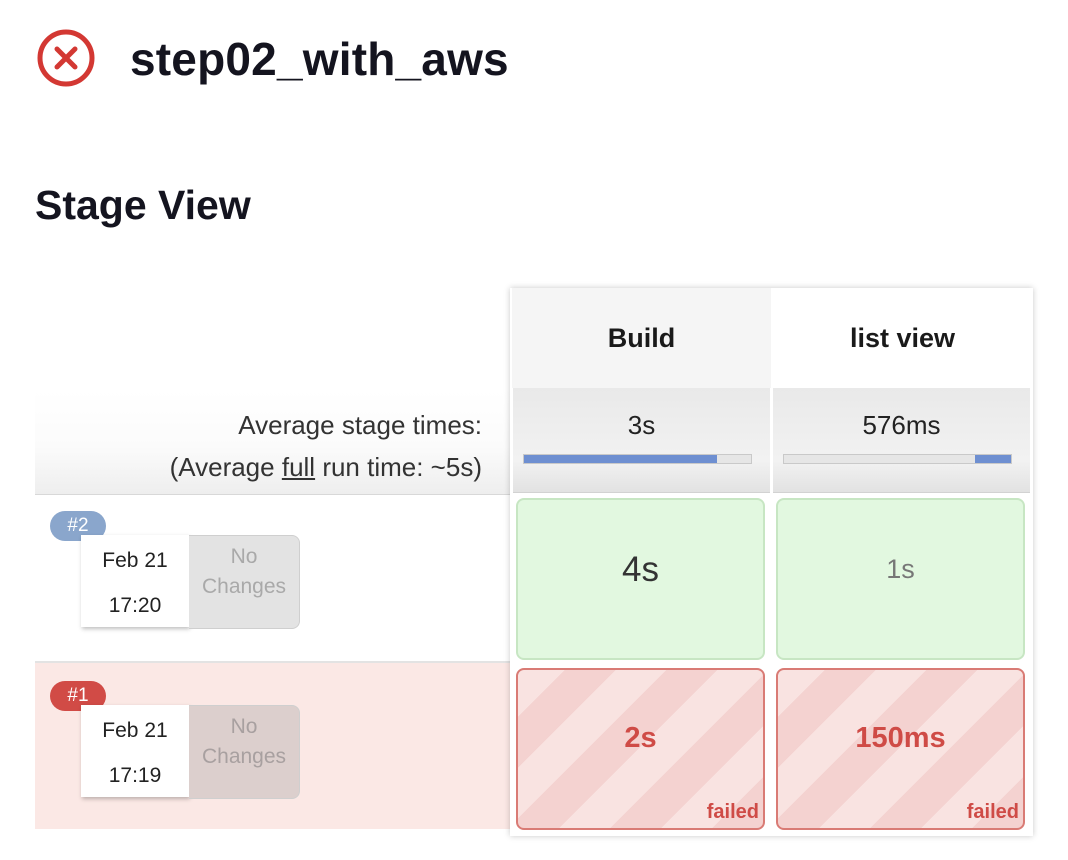  I want to click on stage-average-time: 3s, so click(641, 425).